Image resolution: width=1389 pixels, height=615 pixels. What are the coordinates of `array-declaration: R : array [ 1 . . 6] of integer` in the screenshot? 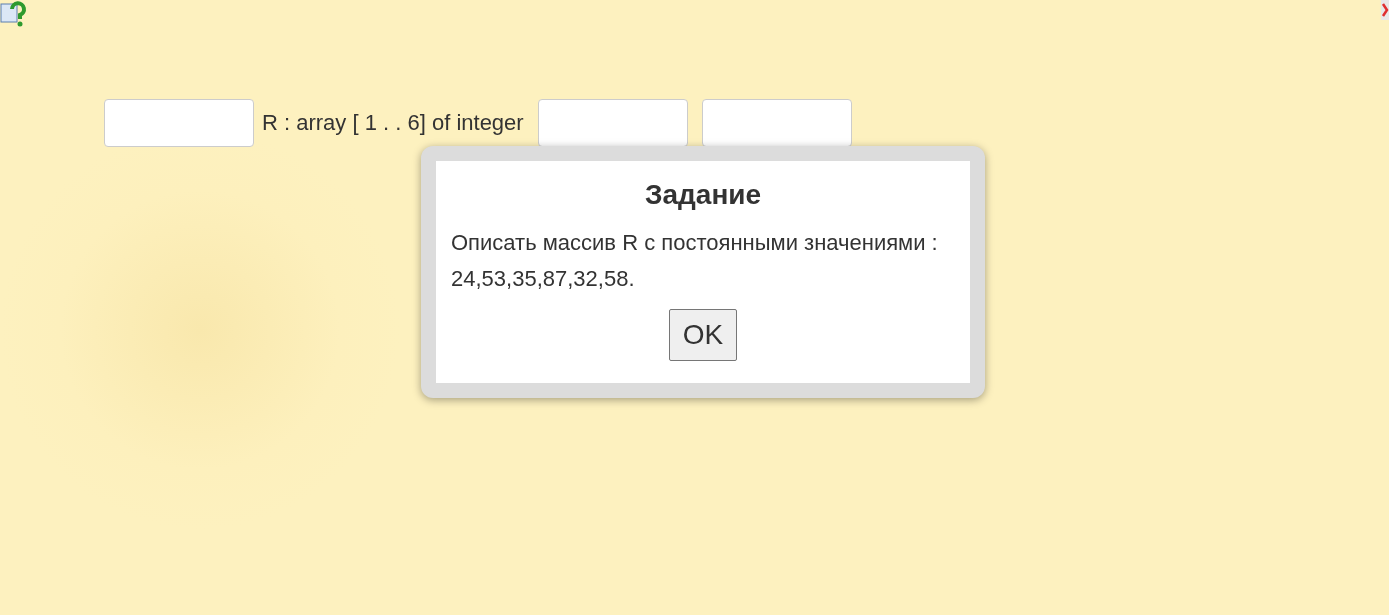 It's located at (393, 123).